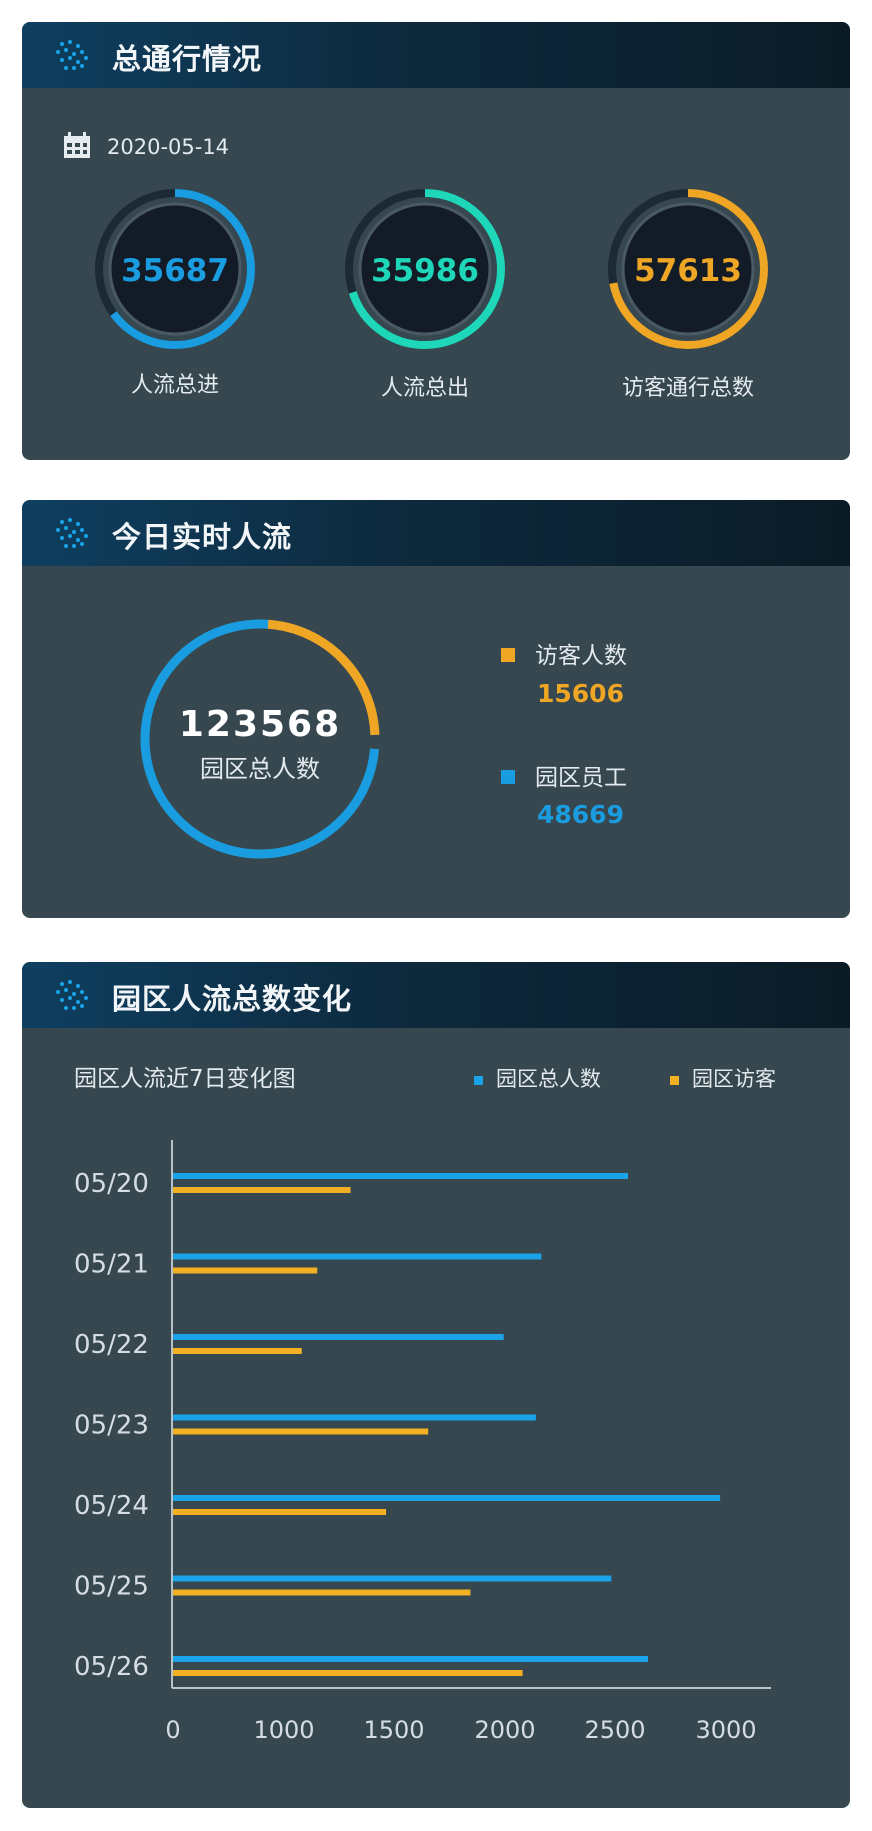 The height and width of the screenshot is (1831, 872). I want to click on y-tick-label: 05/22, so click(111, 1345).